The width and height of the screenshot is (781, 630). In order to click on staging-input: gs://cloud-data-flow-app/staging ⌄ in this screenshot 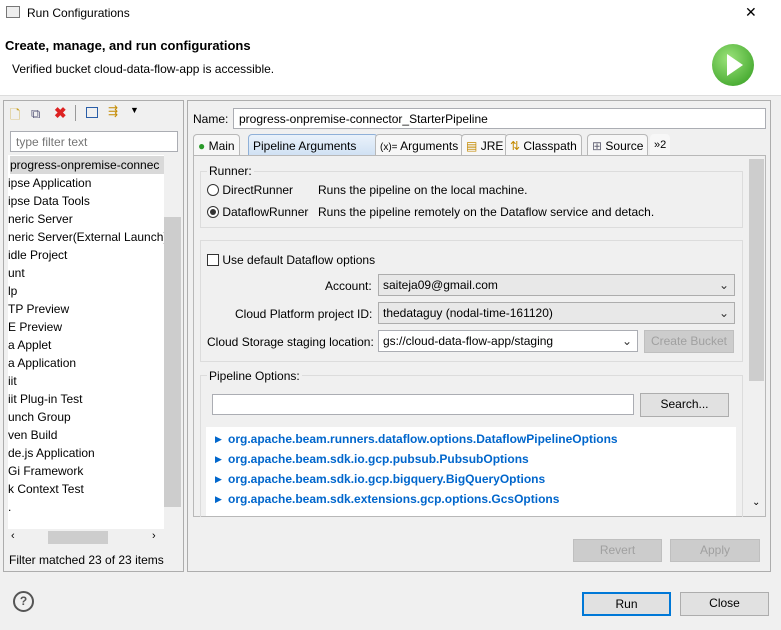, I will do `click(508, 341)`.